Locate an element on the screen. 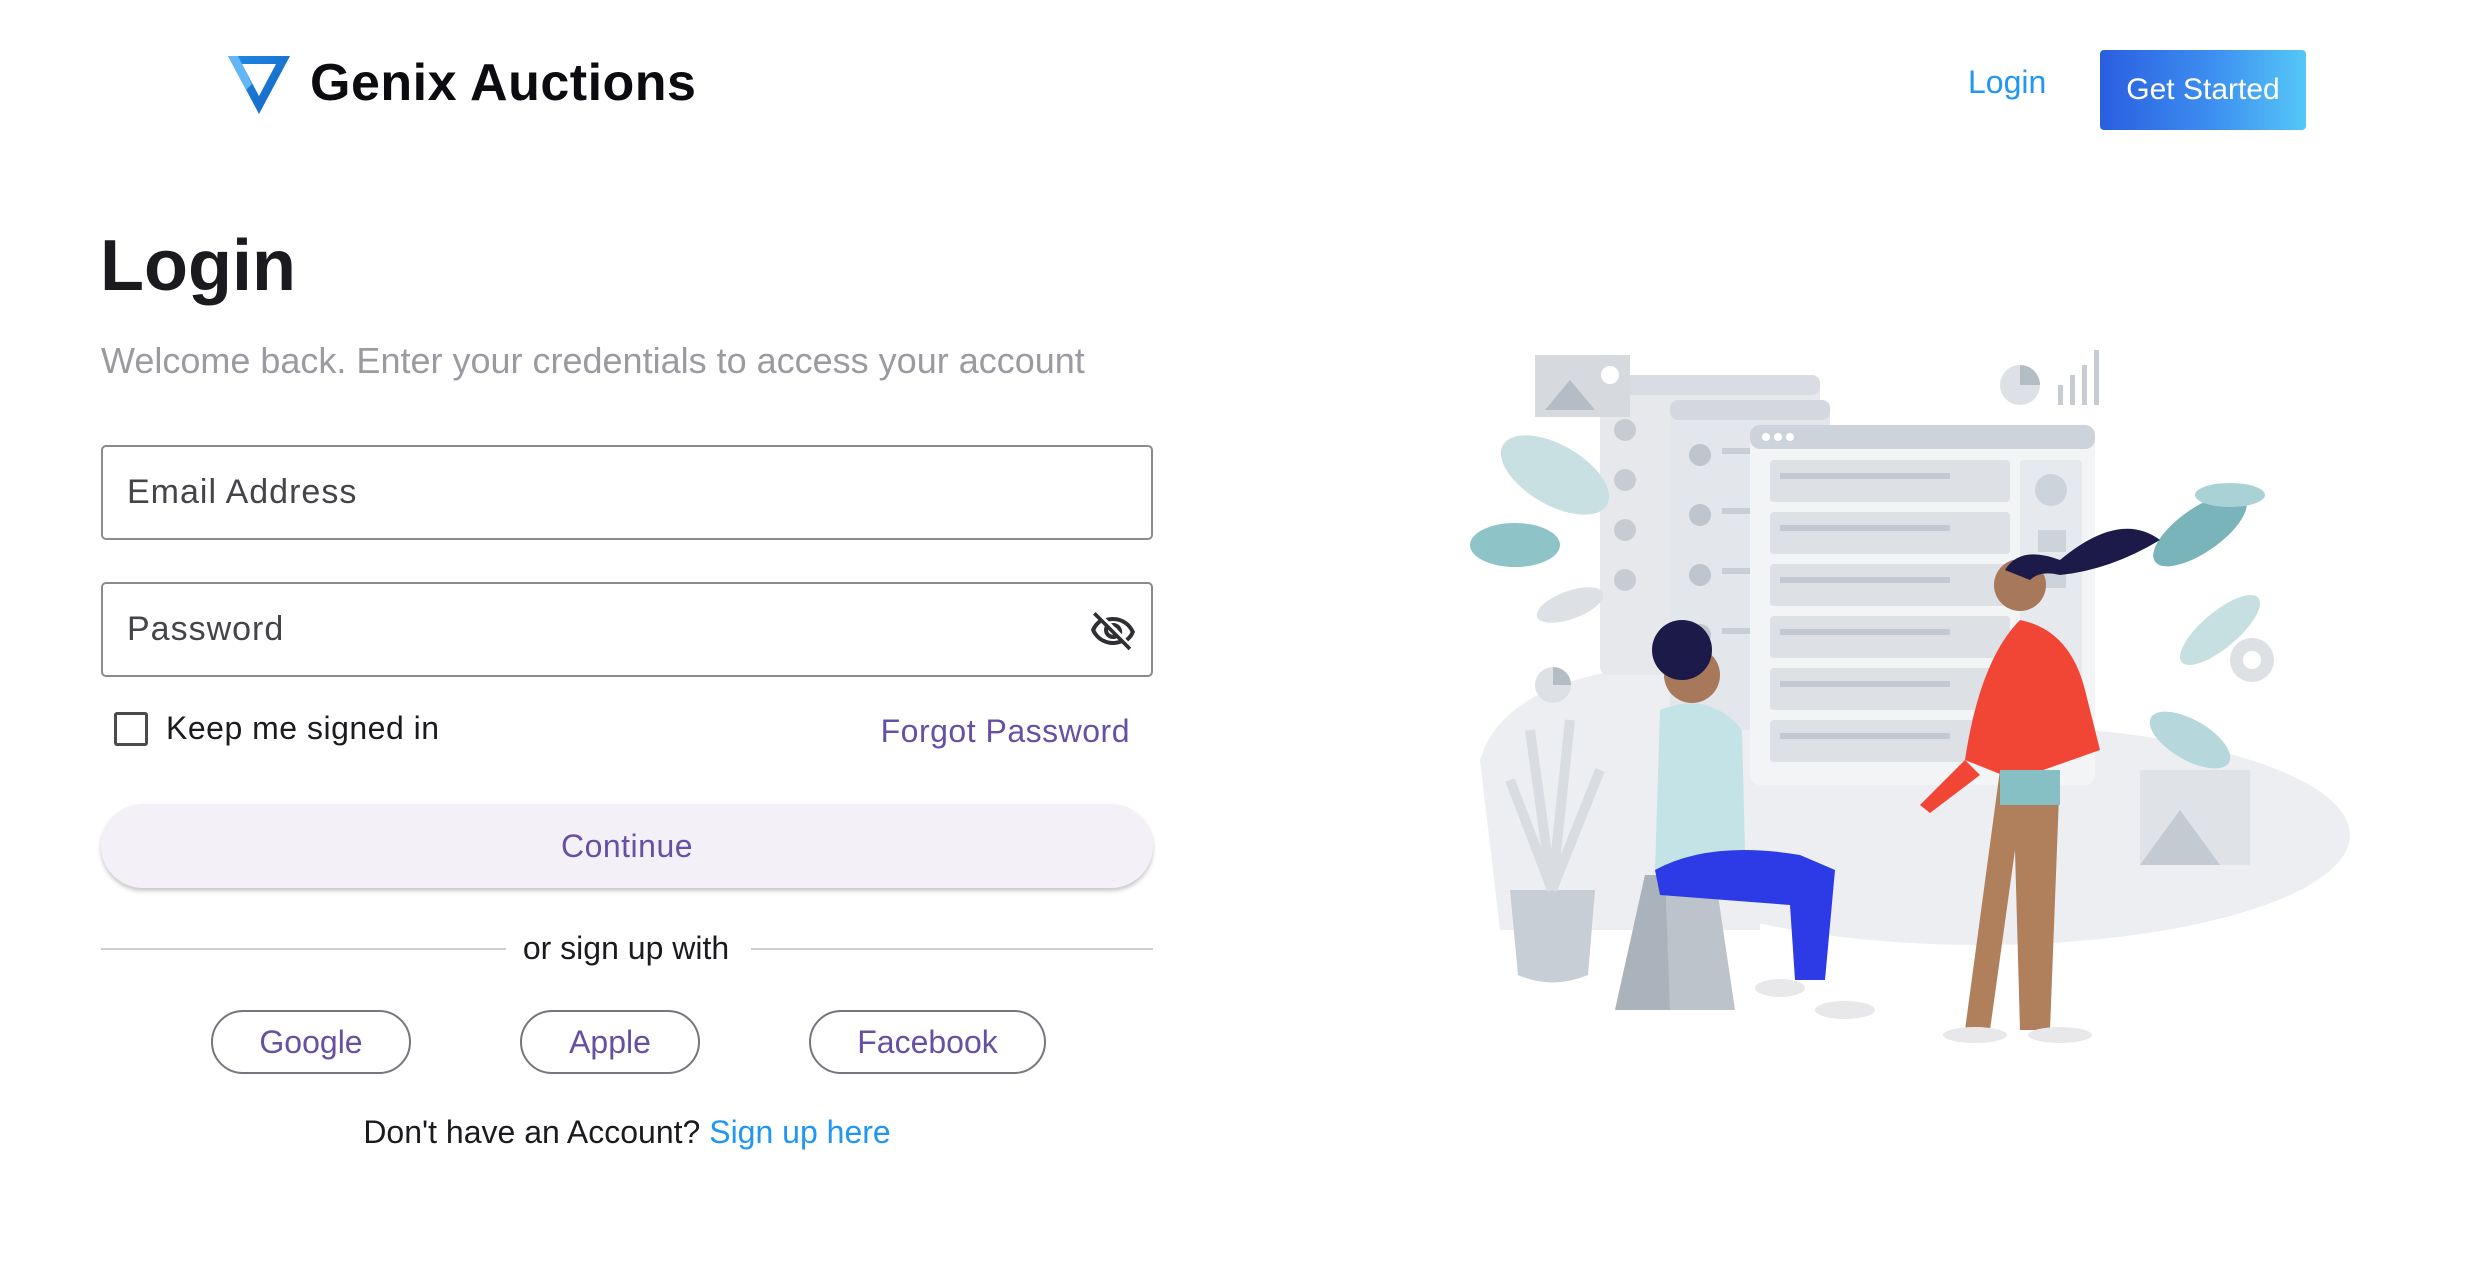 The width and height of the screenshot is (2490, 1284). divider-right is located at coordinates (952, 949).